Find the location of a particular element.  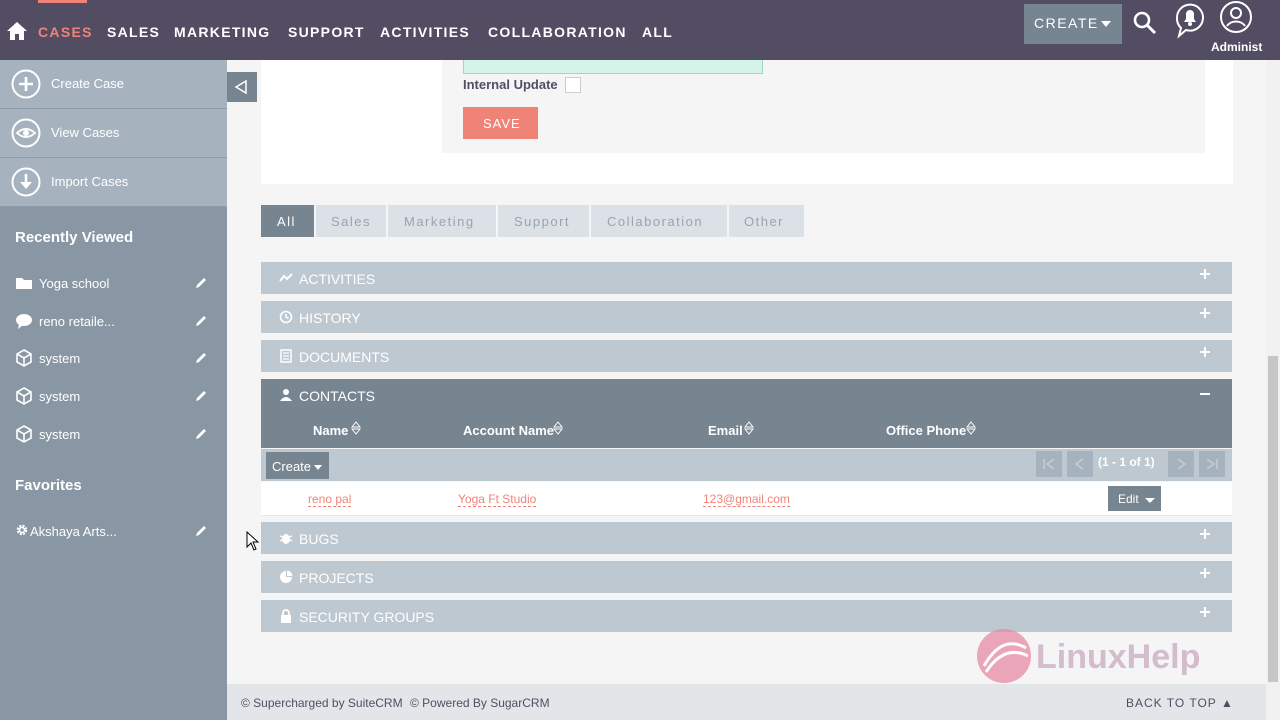

subpanel-activities: ACTIVITIES is located at coordinates (746, 278).